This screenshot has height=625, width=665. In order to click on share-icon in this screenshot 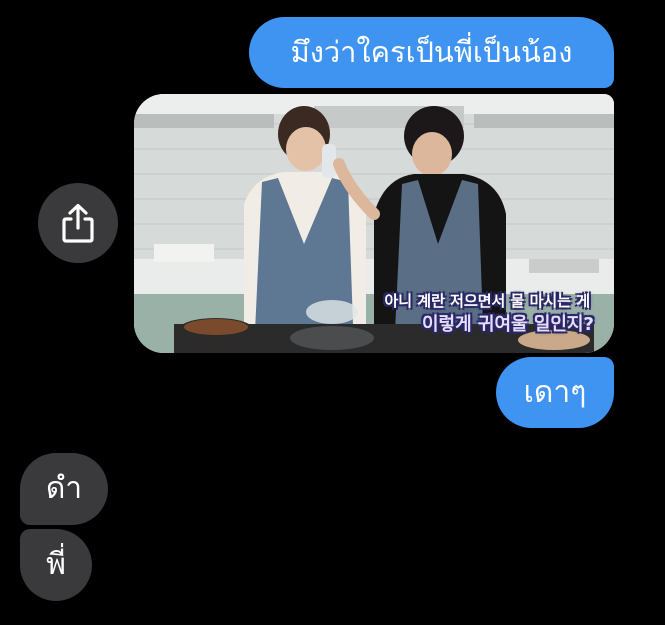, I will do `click(78, 223)`.